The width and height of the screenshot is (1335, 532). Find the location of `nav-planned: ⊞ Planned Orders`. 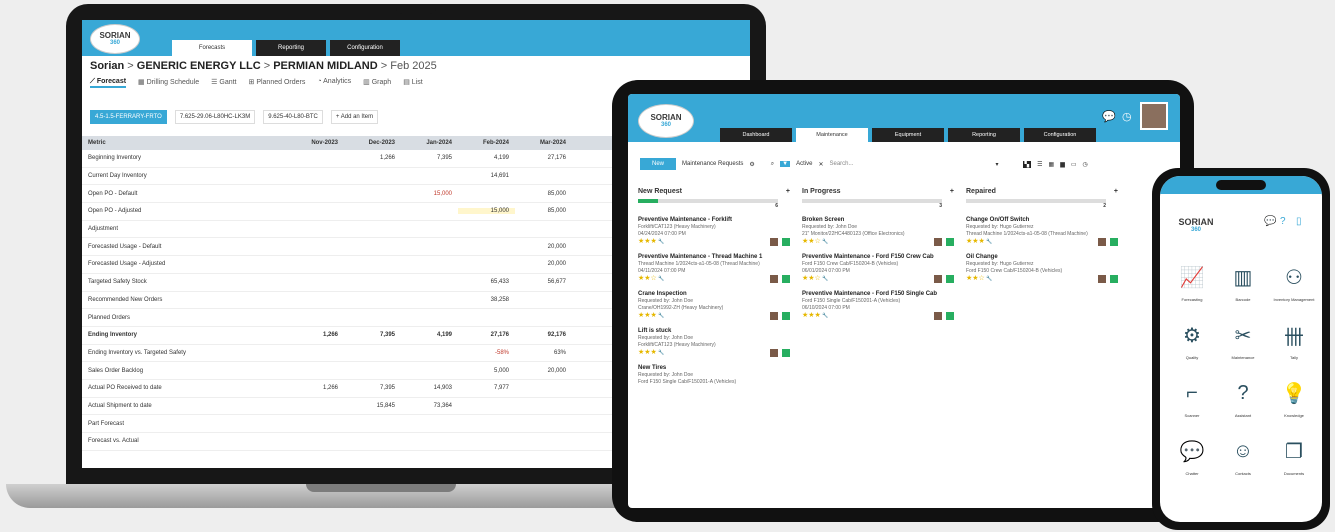

nav-planned: ⊞ Planned Orders is located at coordinates (277, 83).